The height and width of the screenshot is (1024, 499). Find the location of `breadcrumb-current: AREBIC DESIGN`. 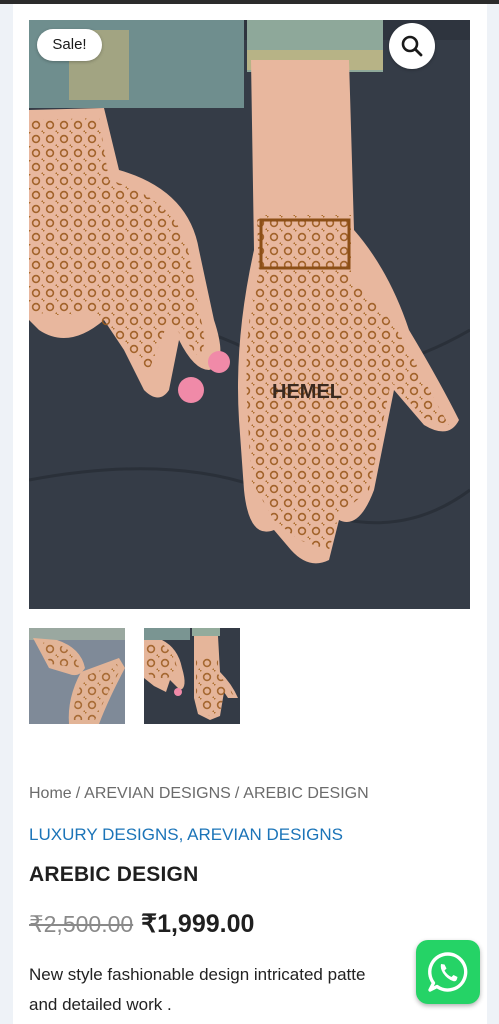

breadcrumb-current: AREBIC DESIGN is located at coordinates (306, 793).